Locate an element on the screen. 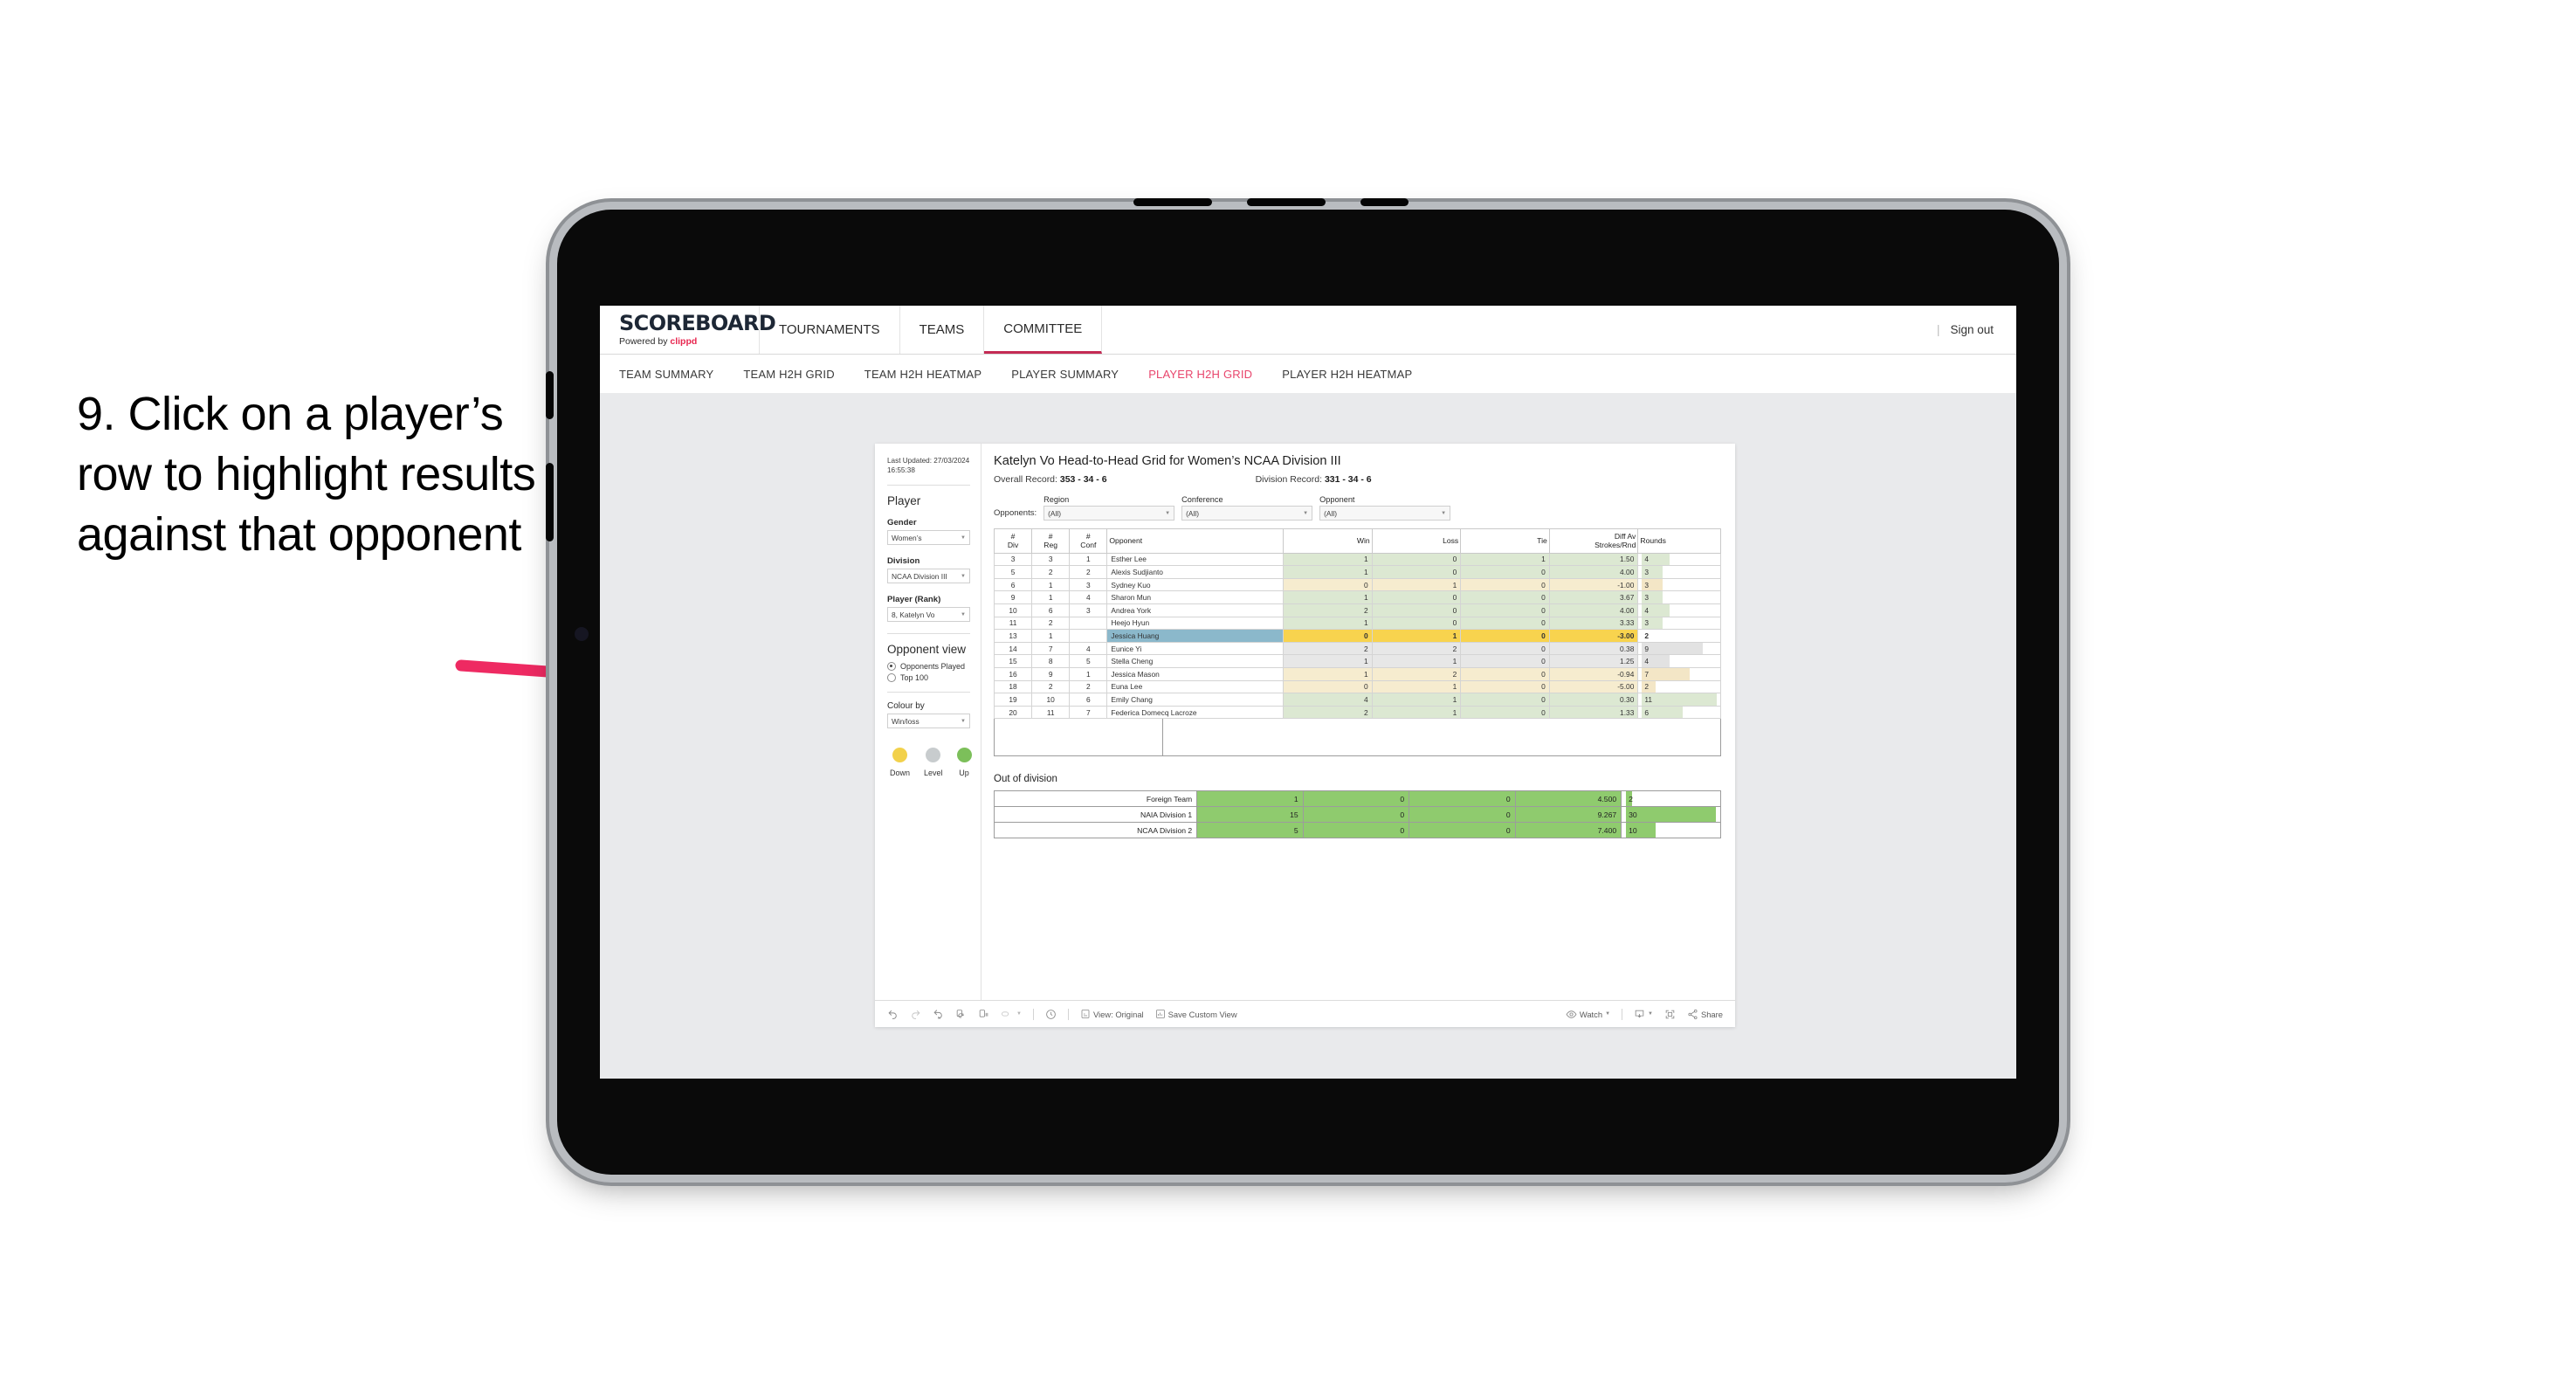 This screenshot has width=2576, height=1386. save-custom-view-button: Save Custom View is located at coordinates (1196, 1014).